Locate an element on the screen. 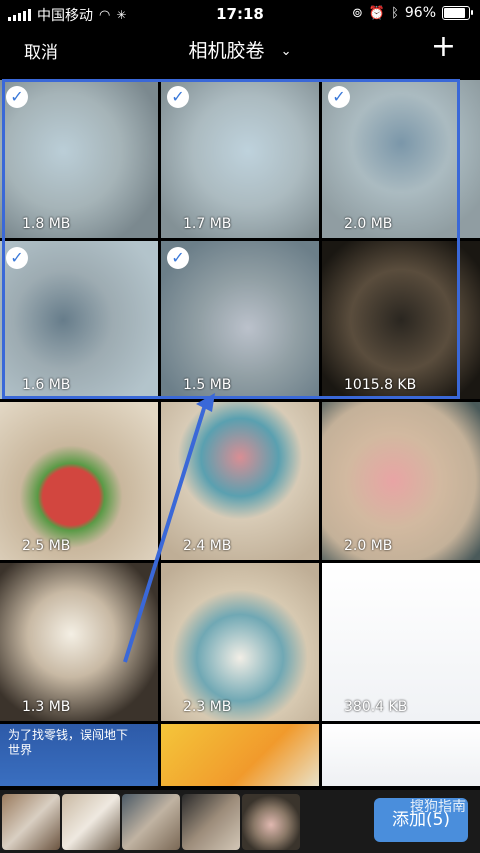 The height and width of the screenshot is (853, 480). album-title-button: 相机胶卷 ⌄ is located at coordinates (240, 49).